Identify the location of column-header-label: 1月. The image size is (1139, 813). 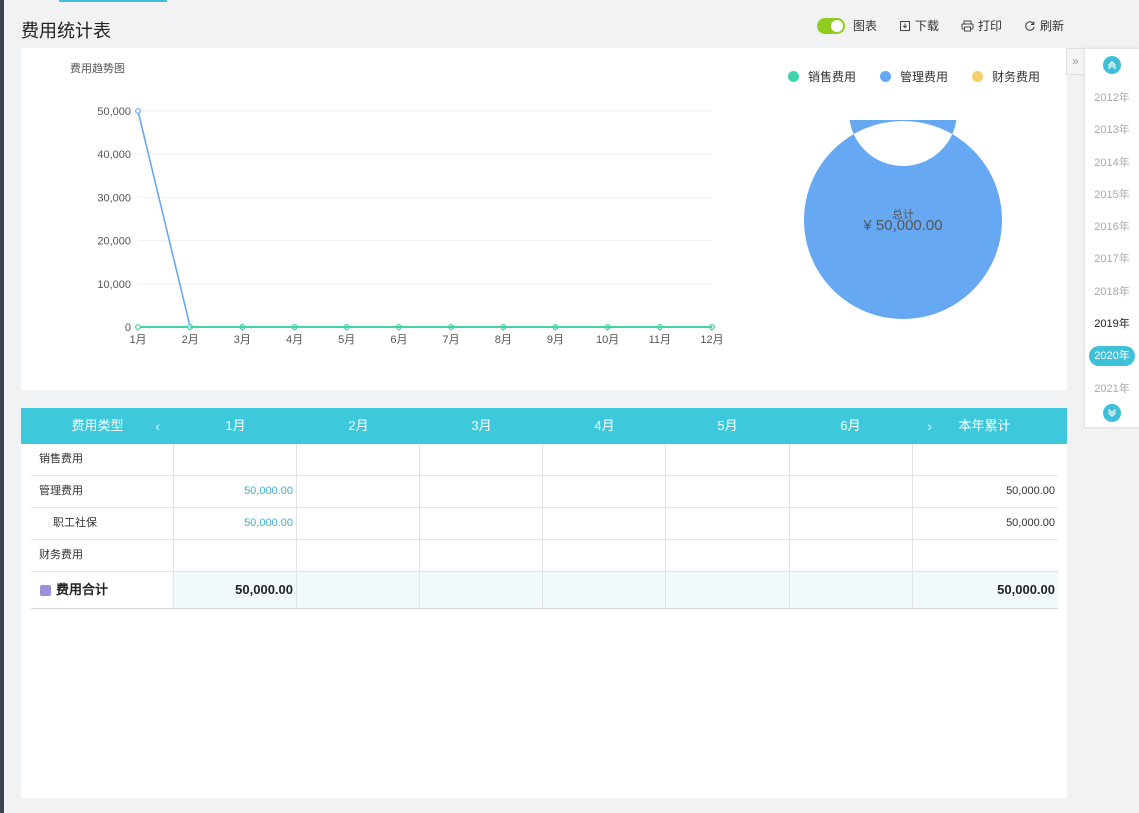
(235, 425).